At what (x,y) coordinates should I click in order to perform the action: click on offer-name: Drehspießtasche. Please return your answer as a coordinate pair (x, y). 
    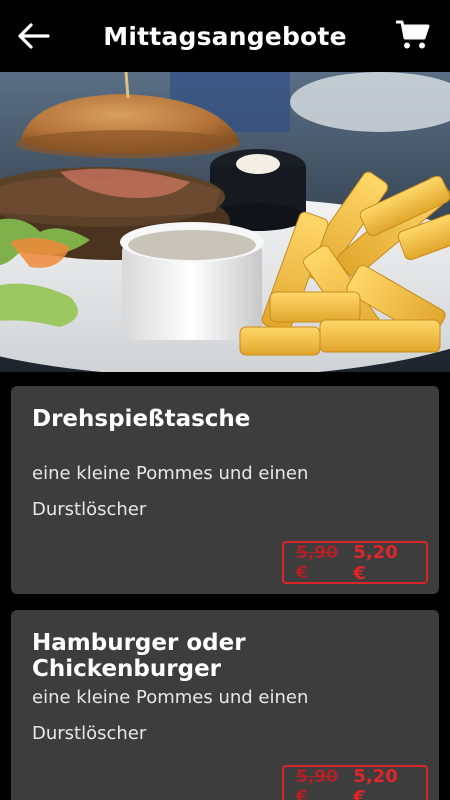
    Looking at the image, I should click on (141, 419).